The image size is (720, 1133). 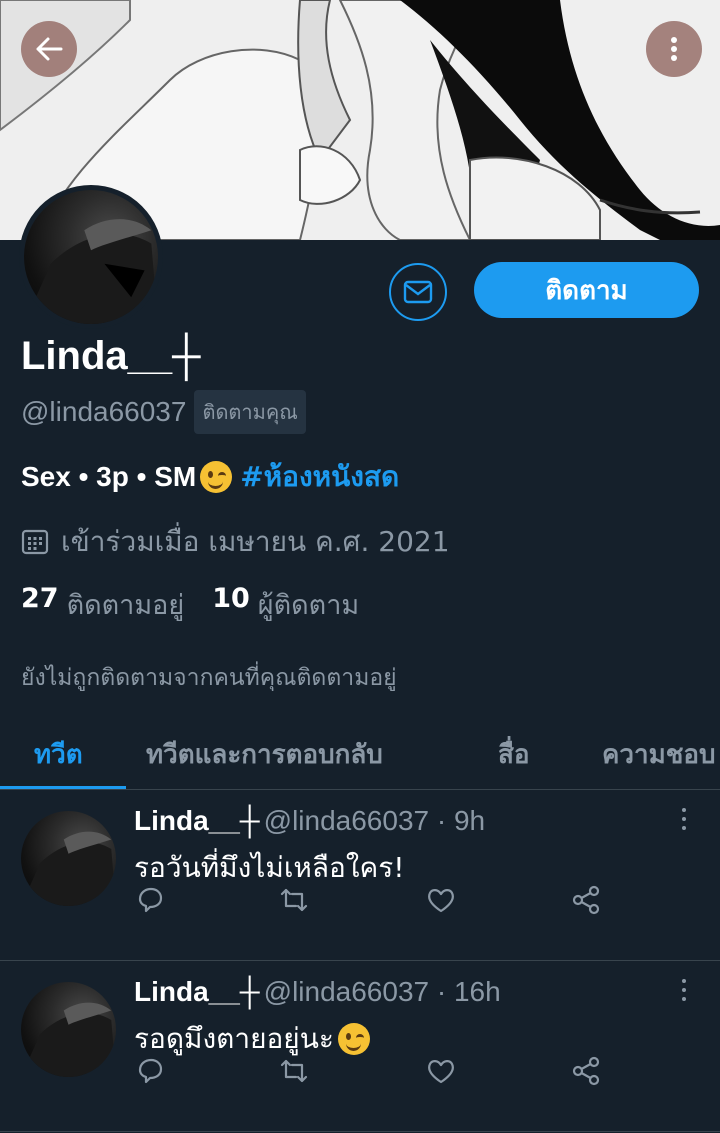 What do you see at coordinates (586, 290) in the screenshot?
I see `follow-button: ติดตาม` at bounding box center [586, 290].